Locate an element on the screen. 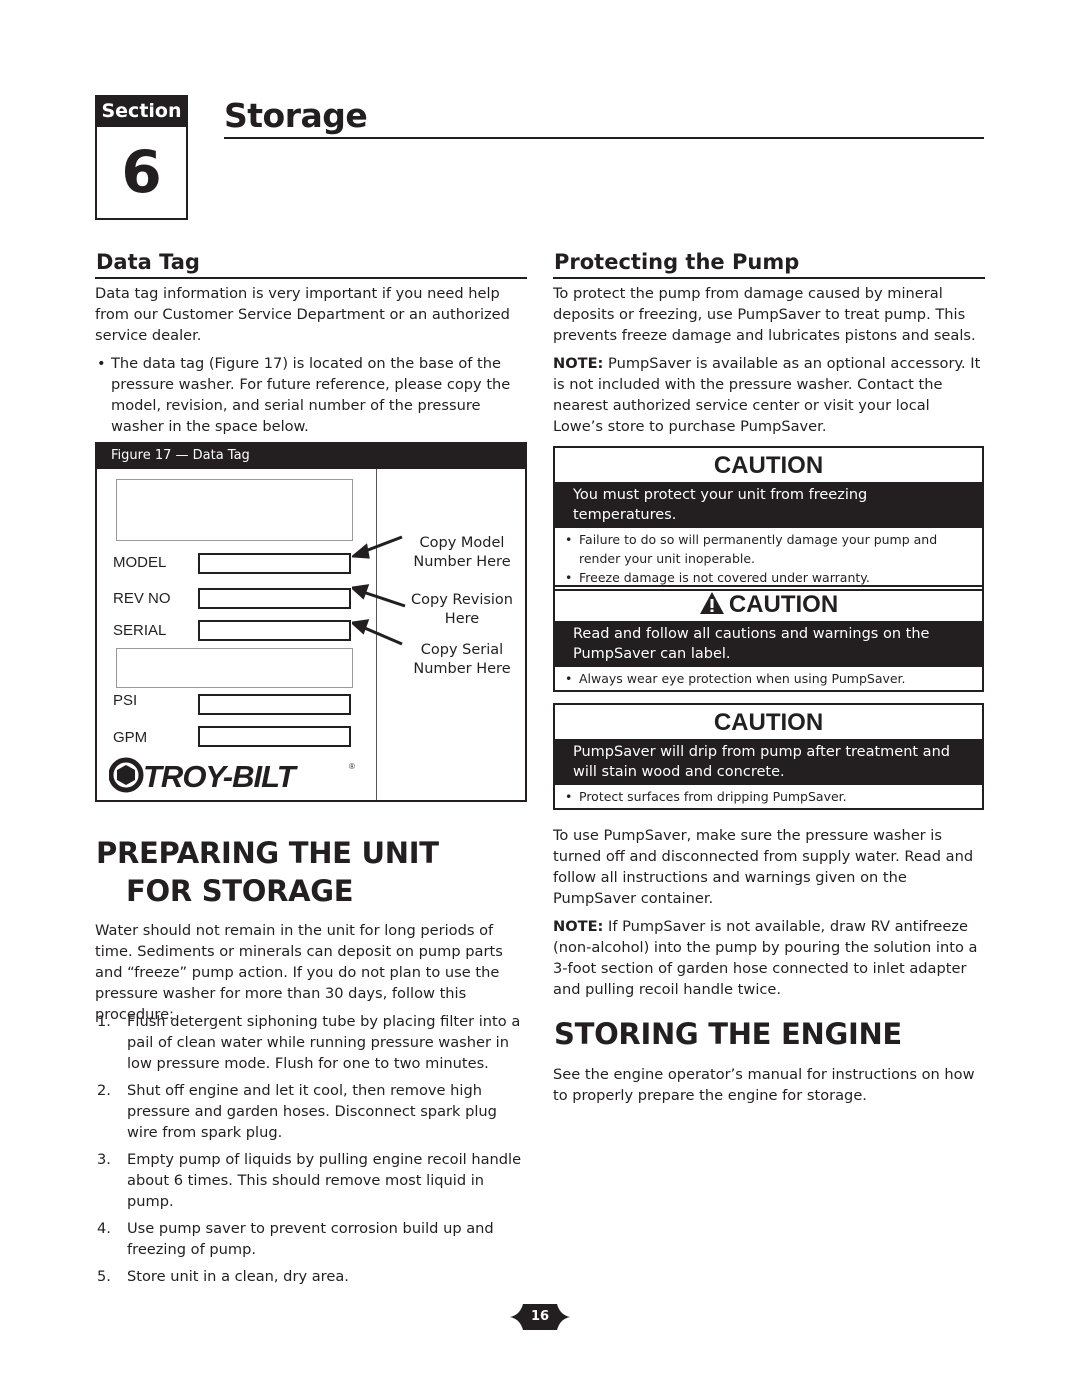 This screenshot has height=1397, width=1080. caution-title-row: CAUTION is located at coordinates (768, 604).